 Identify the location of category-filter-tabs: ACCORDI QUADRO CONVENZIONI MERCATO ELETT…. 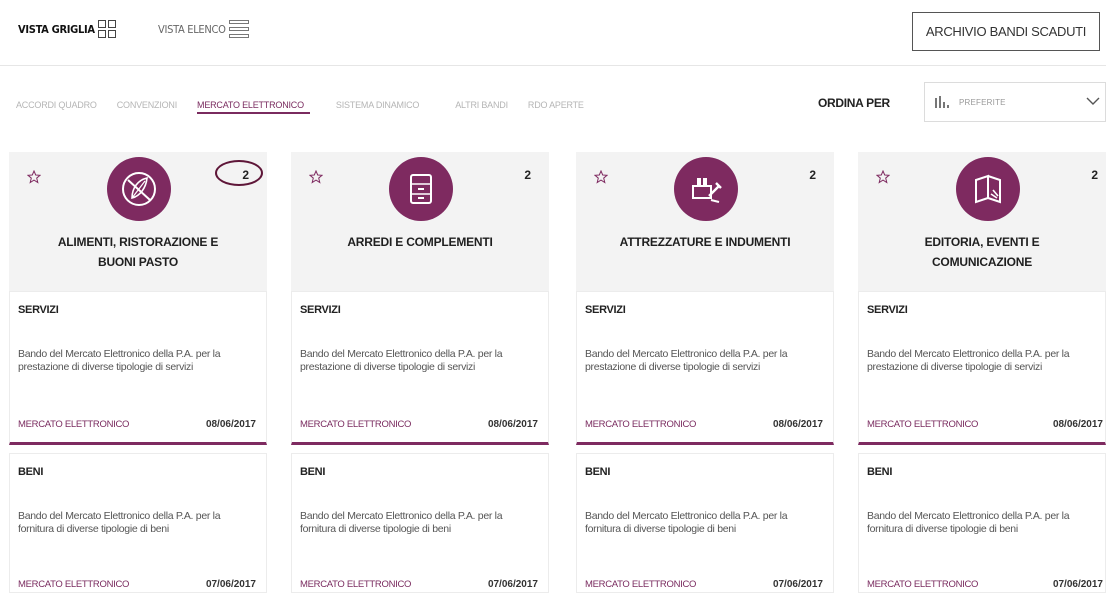
(310, 105).